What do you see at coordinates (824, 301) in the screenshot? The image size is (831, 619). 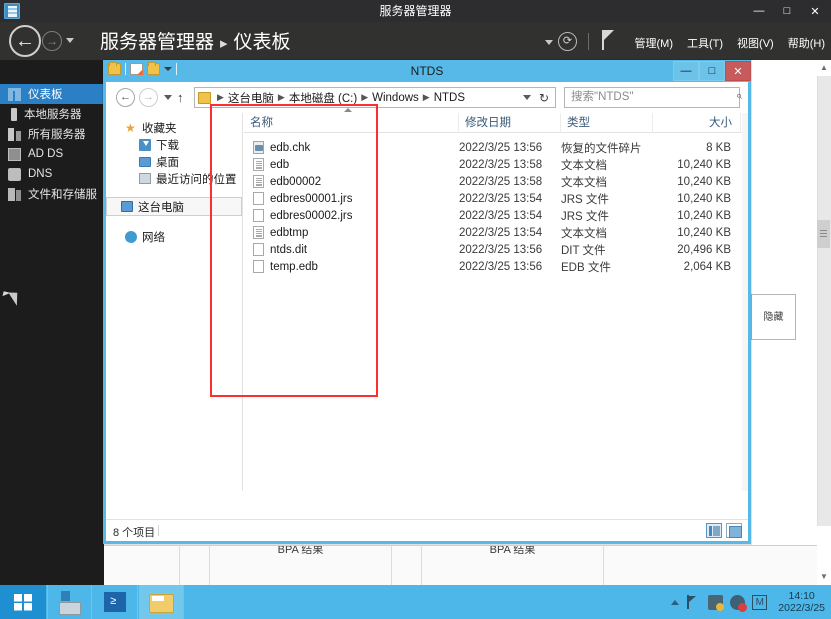 I see `scrollbar-track` at bounding box center [824, 301].